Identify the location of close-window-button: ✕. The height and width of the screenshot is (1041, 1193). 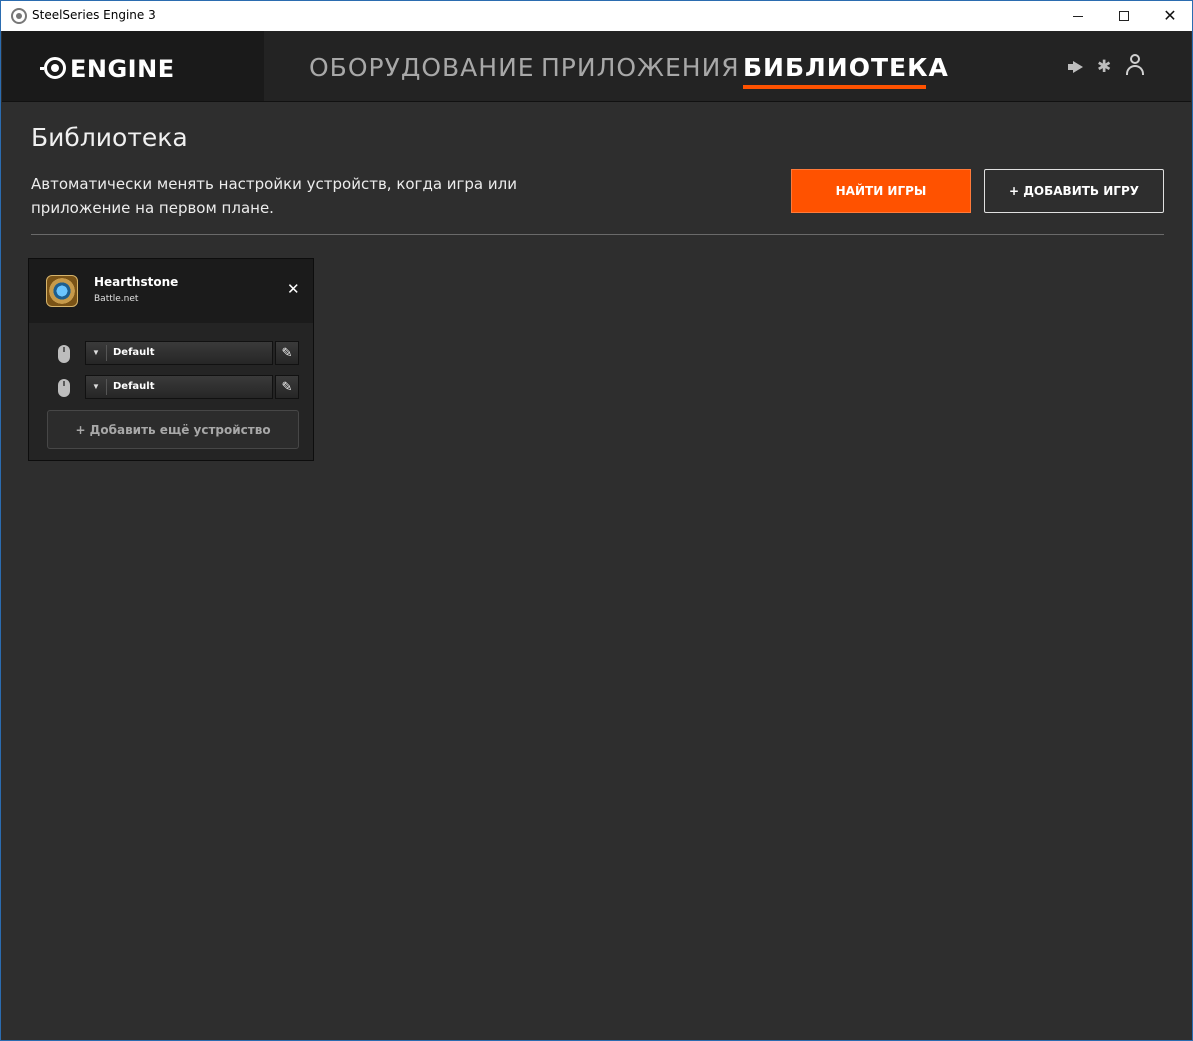
(1170, 16).